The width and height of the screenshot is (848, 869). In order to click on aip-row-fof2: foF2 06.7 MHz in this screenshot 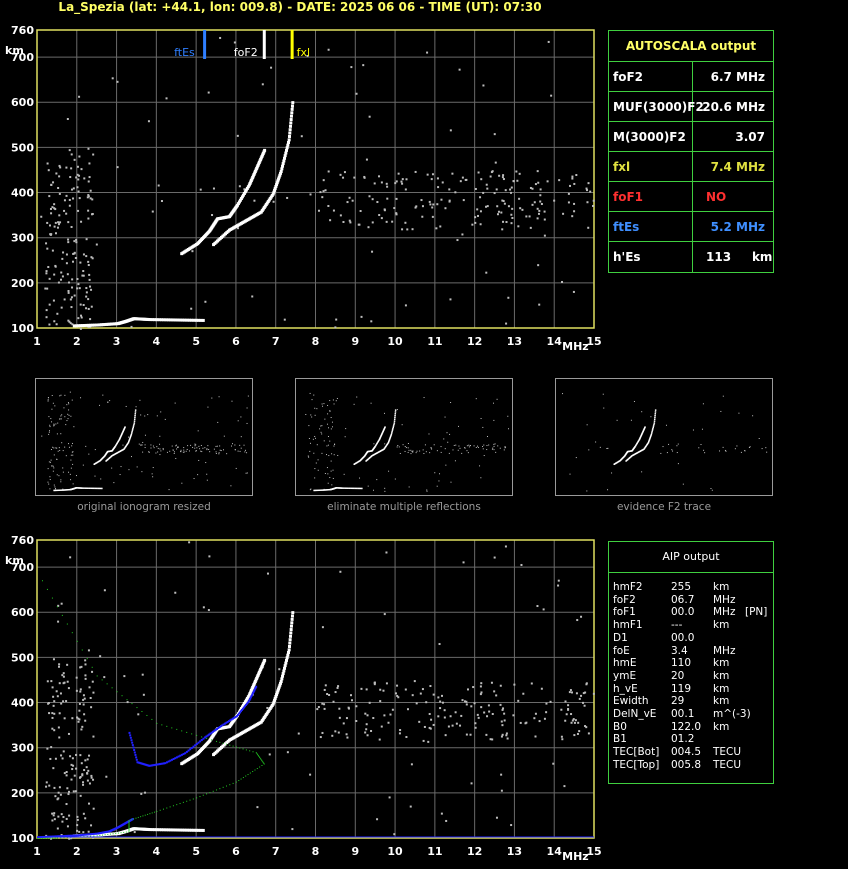, I will do `click(691, 600)`.